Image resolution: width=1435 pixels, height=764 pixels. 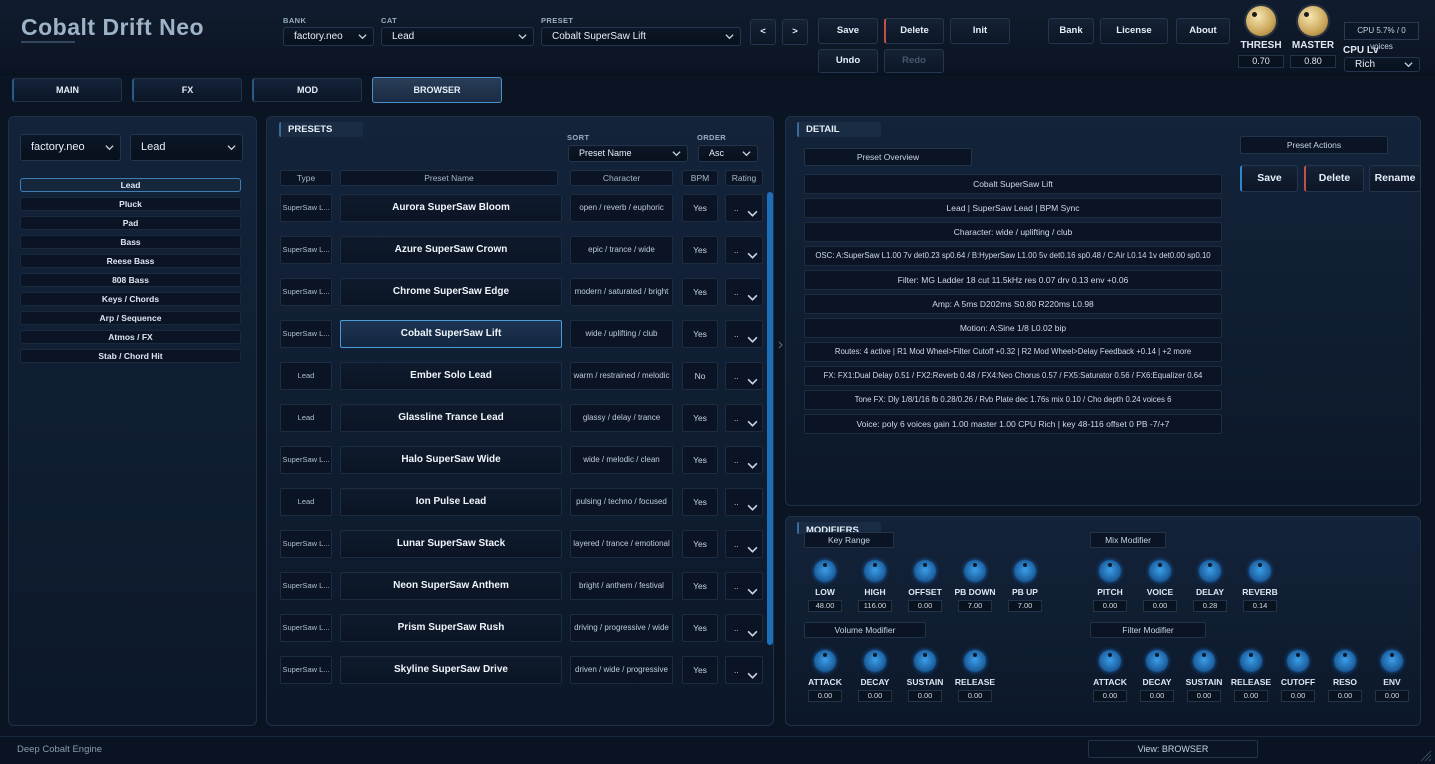 I want to click on row-preset-name: Aurora SuperSaw Bloom, so click(x=451, y=208).